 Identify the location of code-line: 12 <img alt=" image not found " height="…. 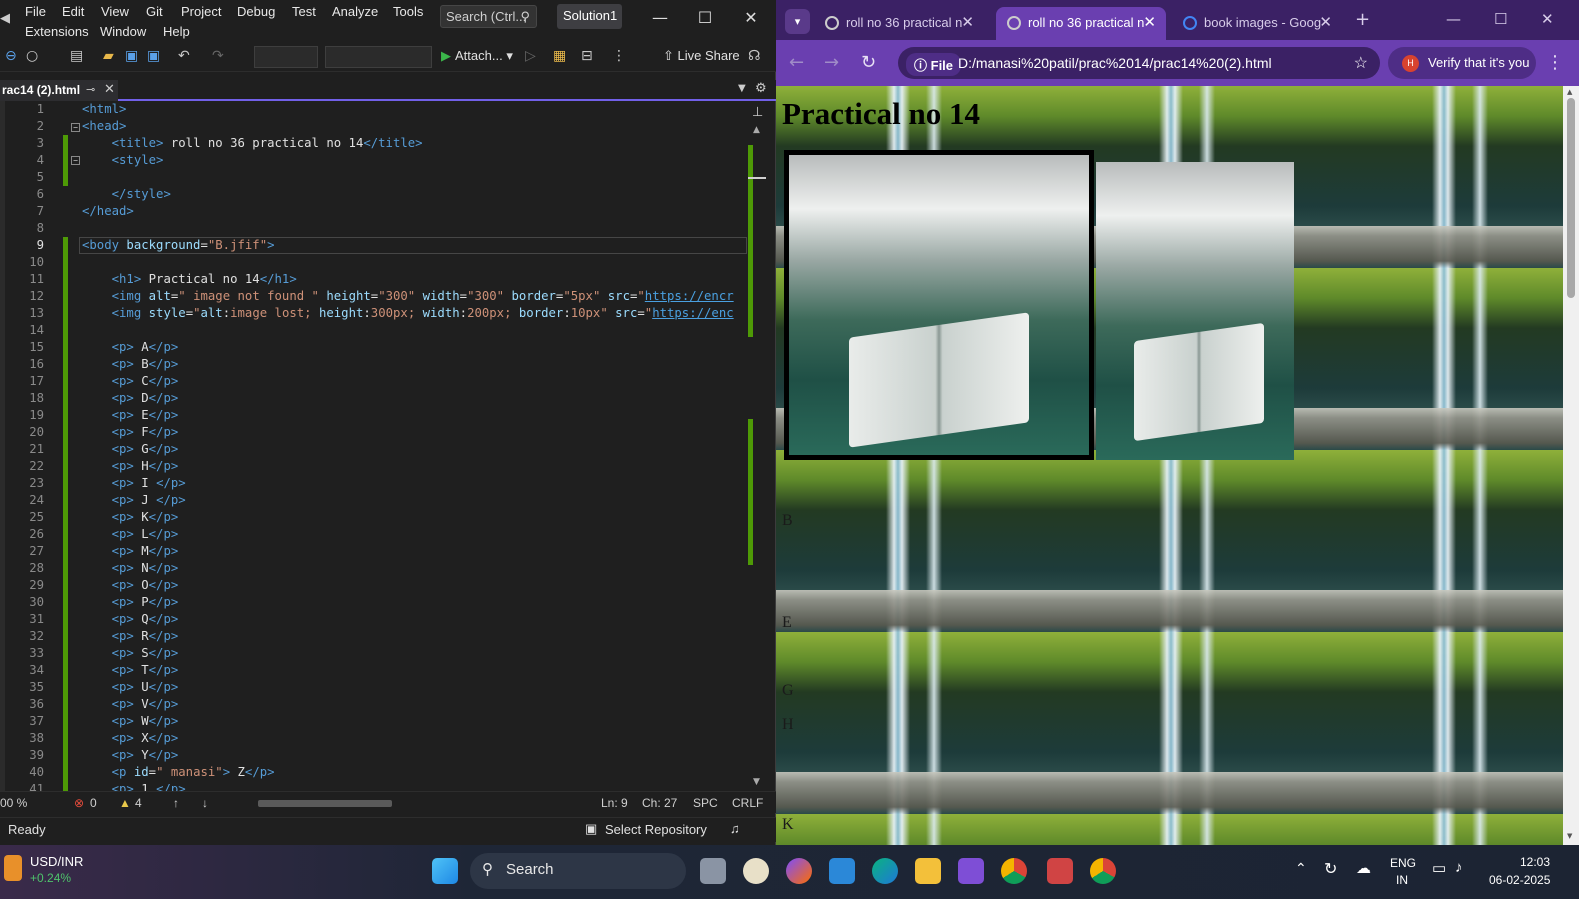
(375, 296).